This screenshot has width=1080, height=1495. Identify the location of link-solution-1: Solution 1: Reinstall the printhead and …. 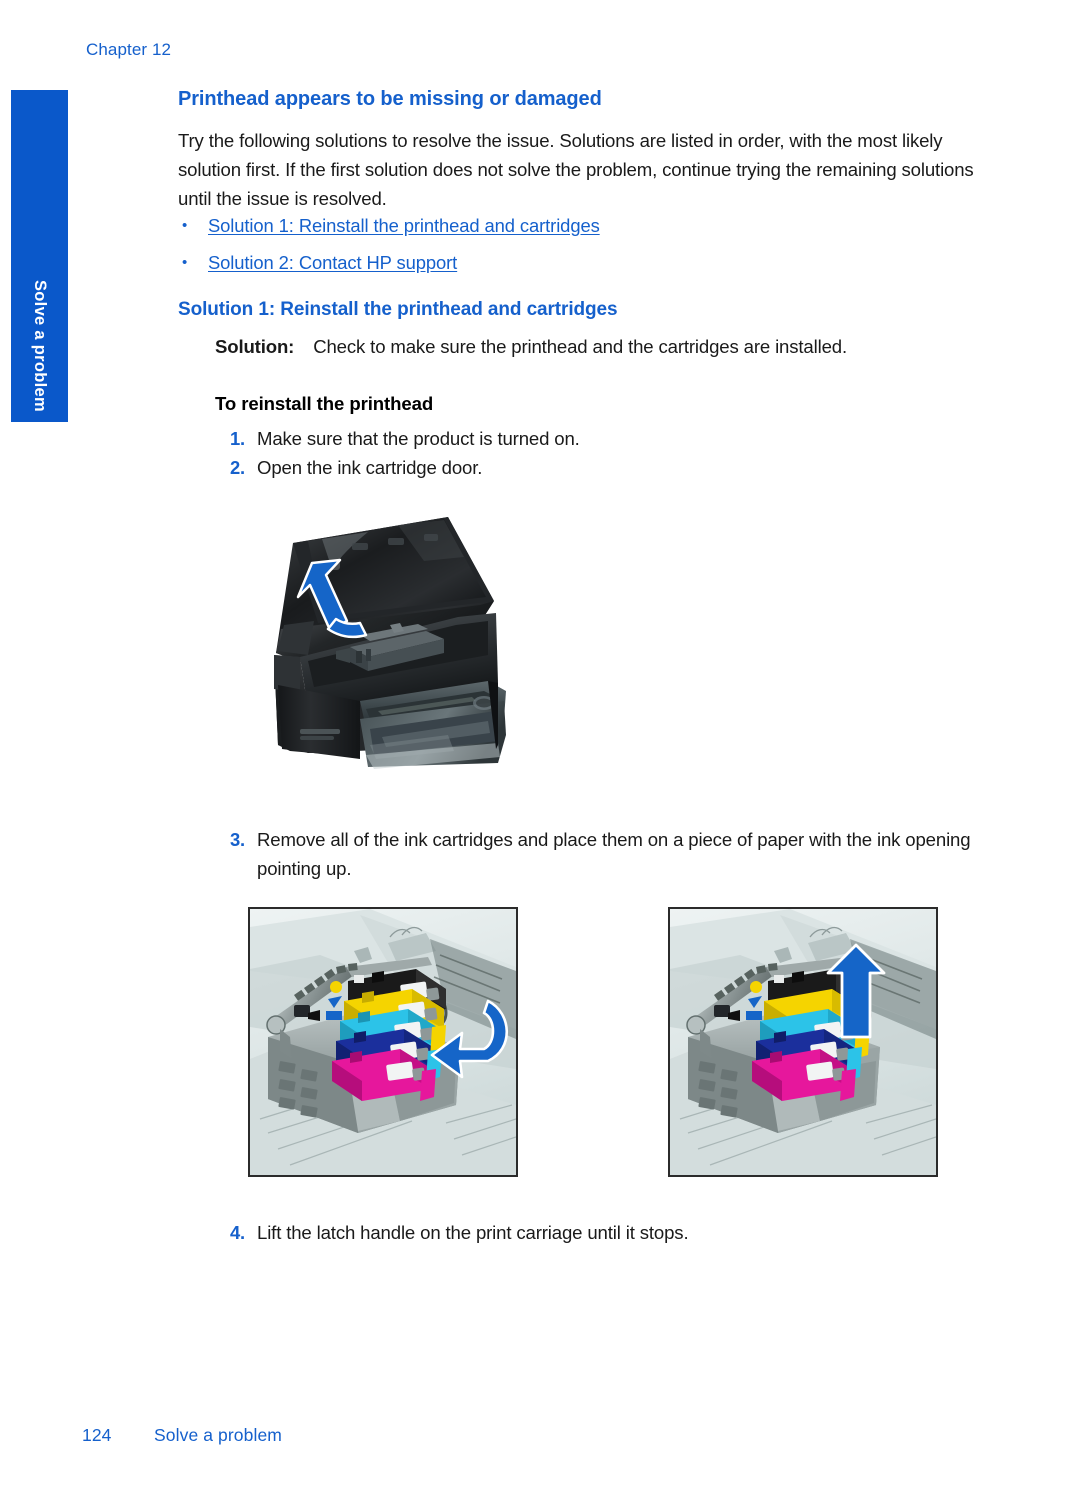
(404, 225).